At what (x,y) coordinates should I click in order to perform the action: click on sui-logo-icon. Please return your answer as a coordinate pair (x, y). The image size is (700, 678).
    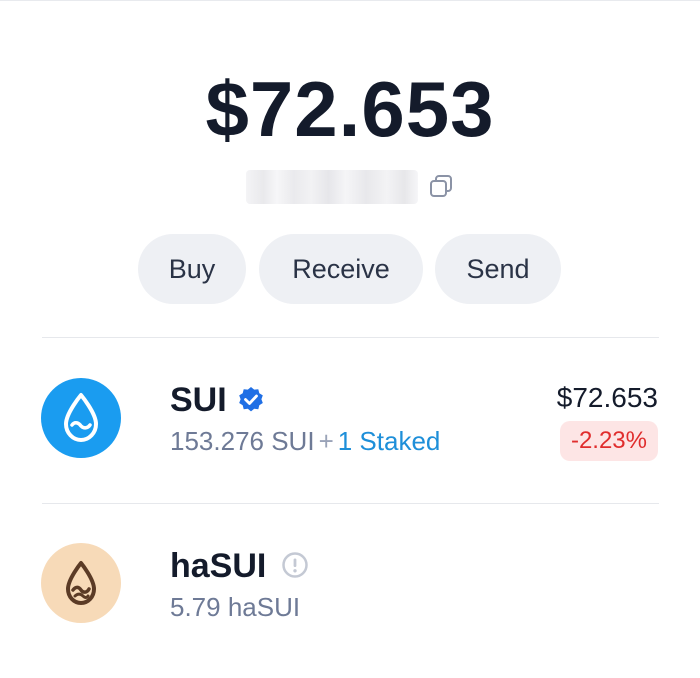
    Looking at the image, I should click on (81, 418).